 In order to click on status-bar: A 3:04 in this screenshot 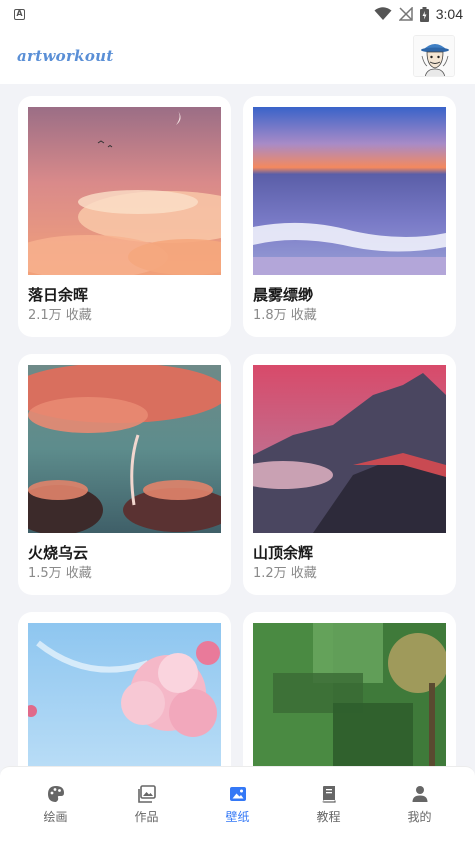, I will do `click(237, 14)`.